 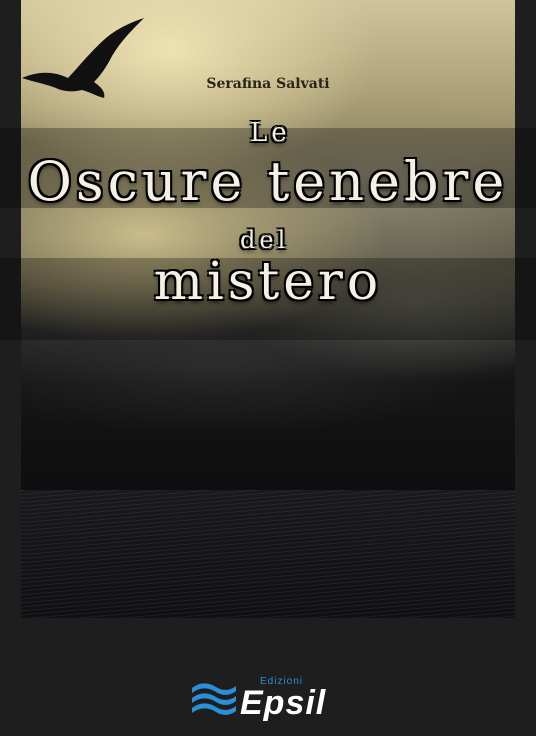 I want to click on publisher-logo: Edizioni Epsil, so click(x=270, y=698).